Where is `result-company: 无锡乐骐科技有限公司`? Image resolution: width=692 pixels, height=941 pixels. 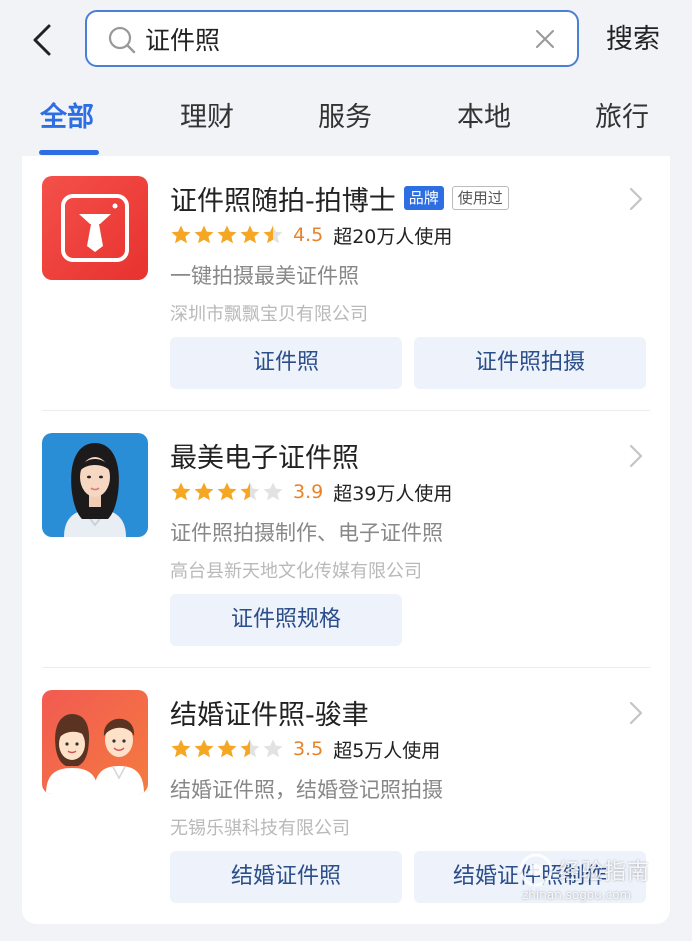
result-company: 无锡乐骐科技有限公司 is located at coordinates (260, 828).